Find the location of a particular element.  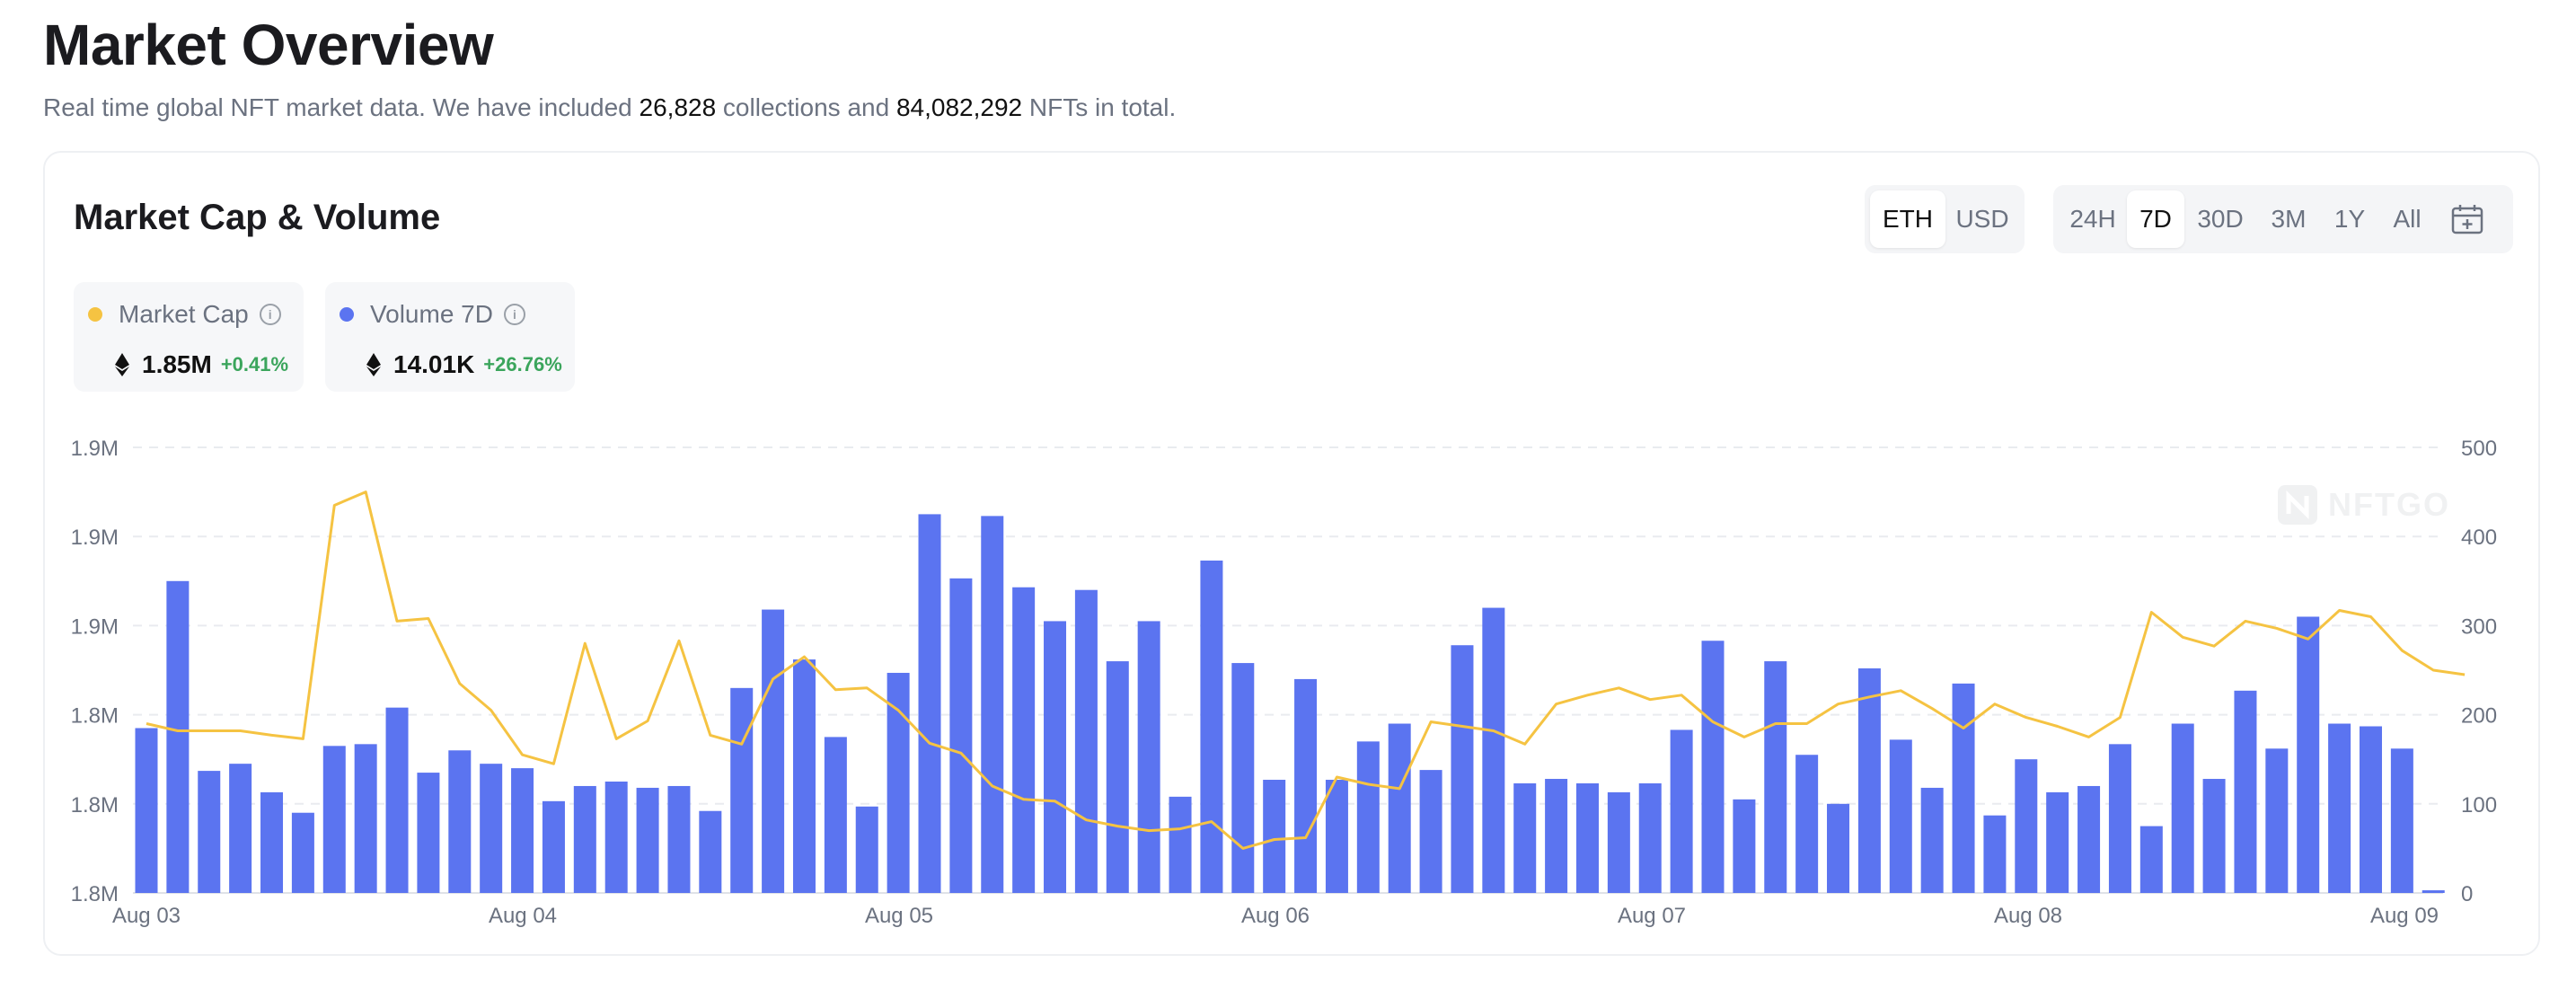

y-axis-right-tick-label: 200 is located at coordinates (2479, 716).